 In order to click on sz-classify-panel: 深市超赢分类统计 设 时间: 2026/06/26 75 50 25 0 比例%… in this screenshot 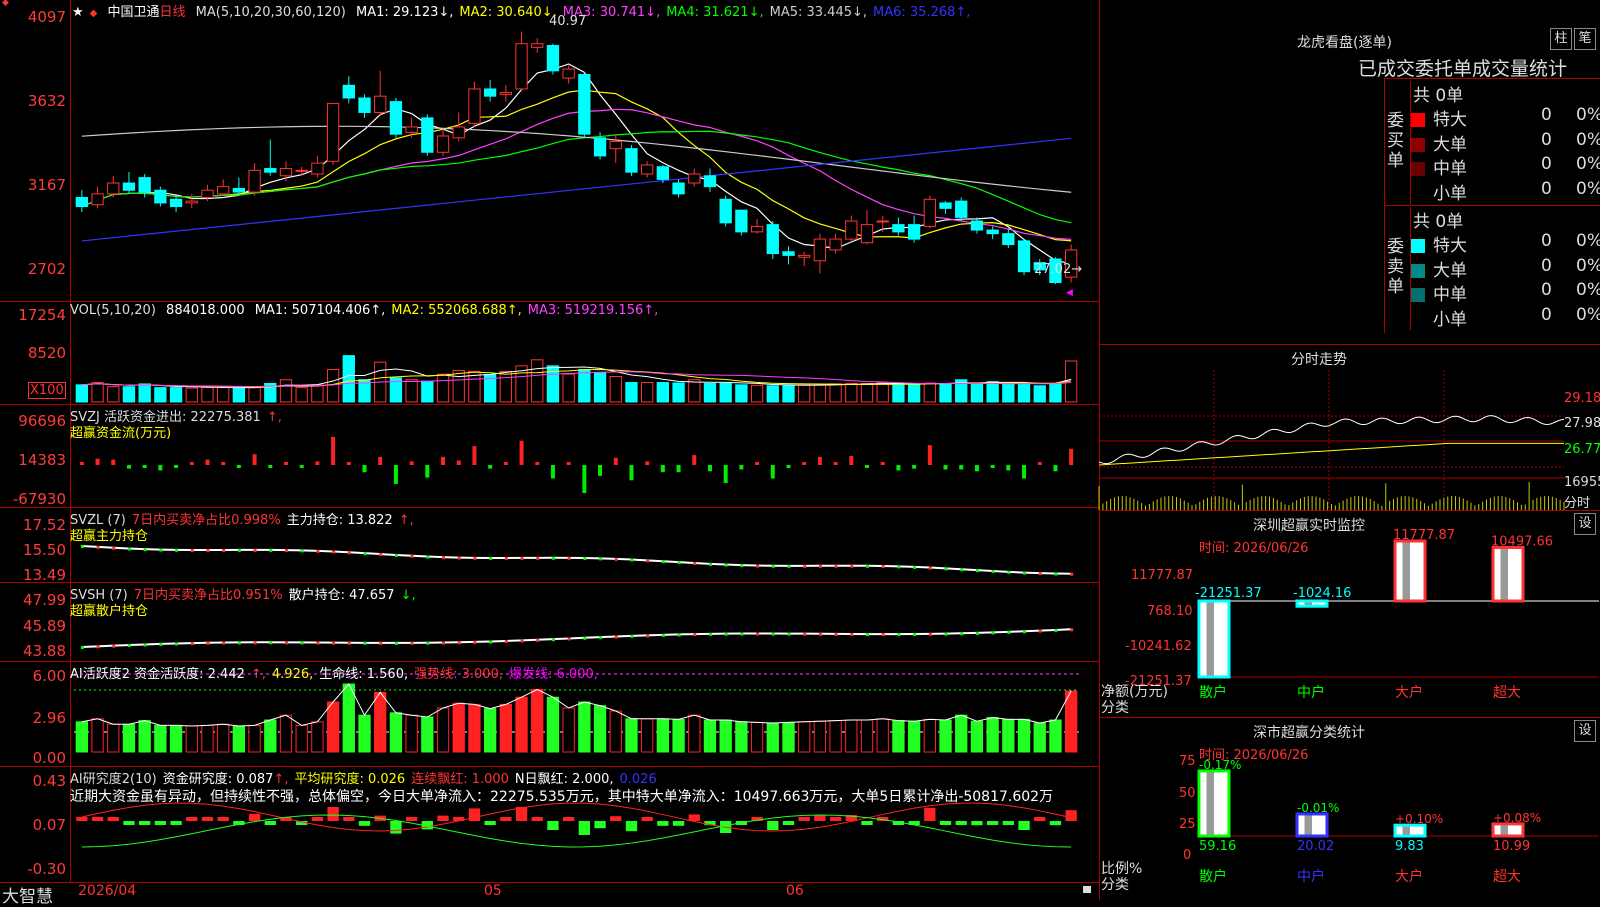, I will do `click(1349, 809)`.